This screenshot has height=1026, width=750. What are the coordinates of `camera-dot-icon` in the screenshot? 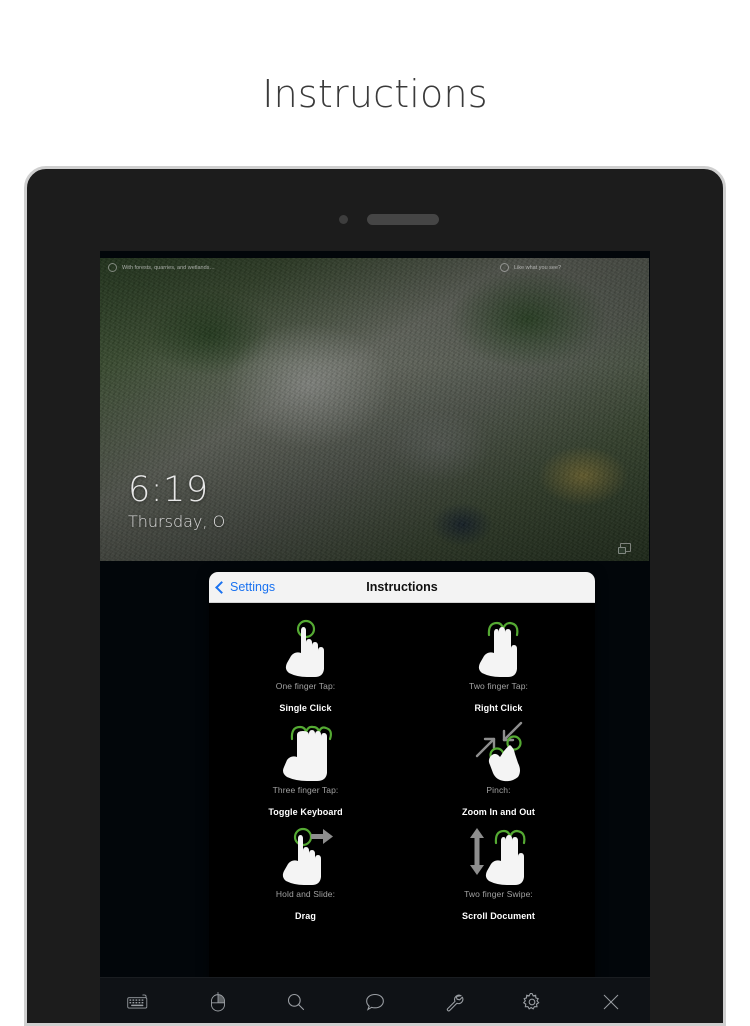 It's located at (343, 219).